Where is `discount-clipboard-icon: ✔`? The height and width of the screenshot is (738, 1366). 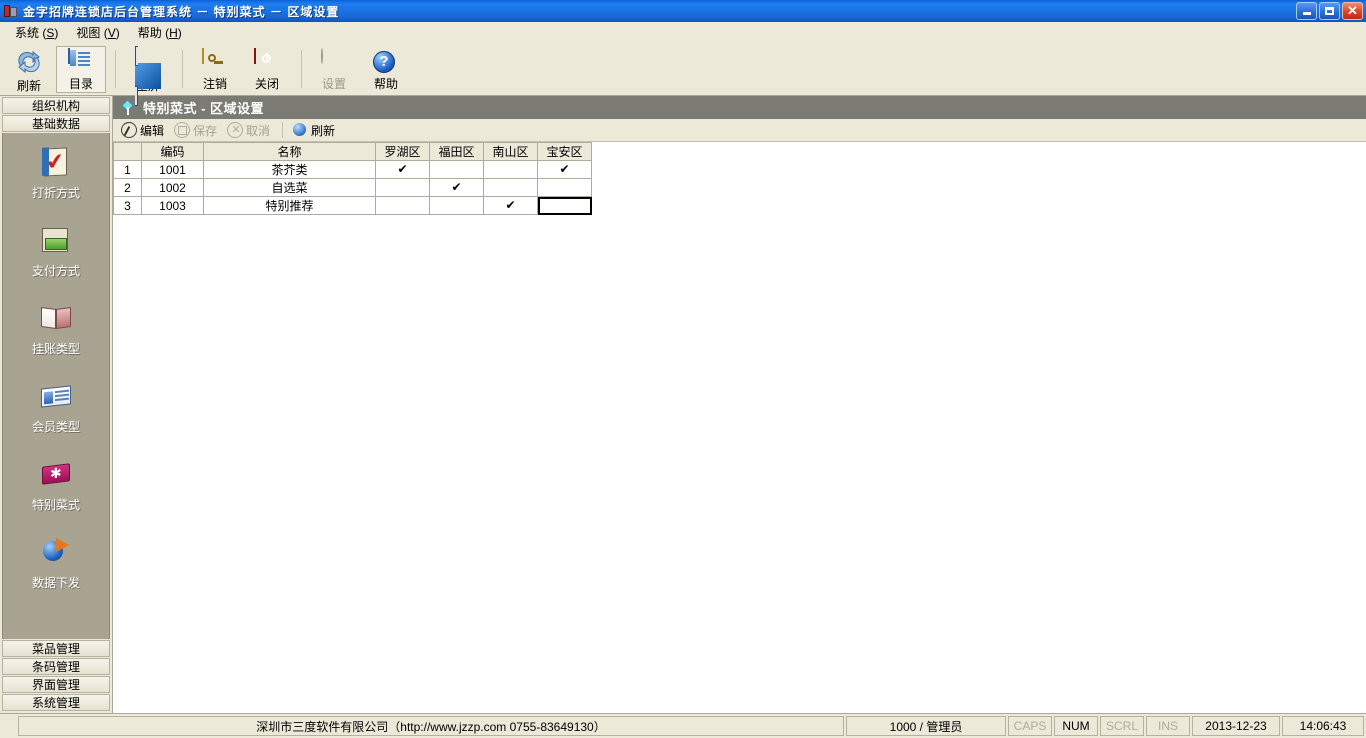
discount-clipboard-icon: ✔ is located at coordinates (55, 162).